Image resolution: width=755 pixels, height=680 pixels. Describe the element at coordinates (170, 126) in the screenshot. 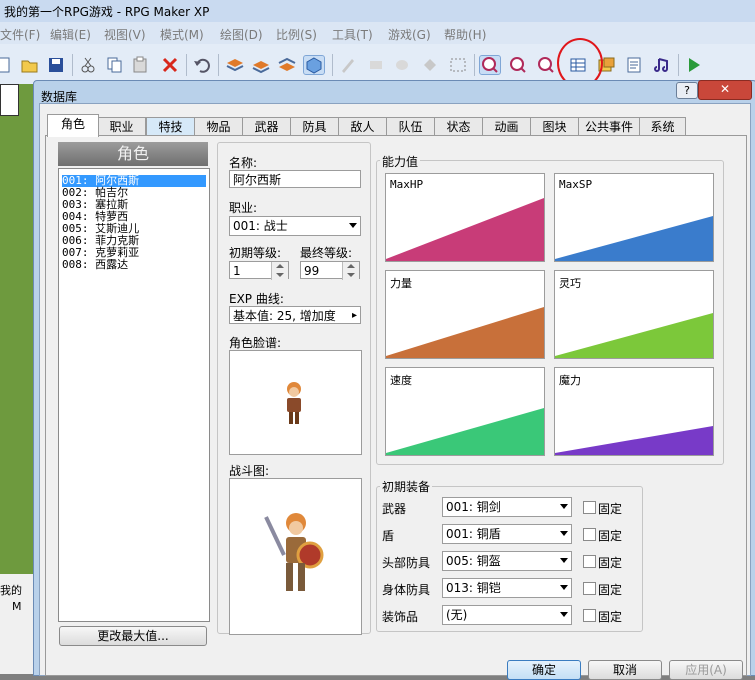

I see `tab-skills: 特技` at that location.